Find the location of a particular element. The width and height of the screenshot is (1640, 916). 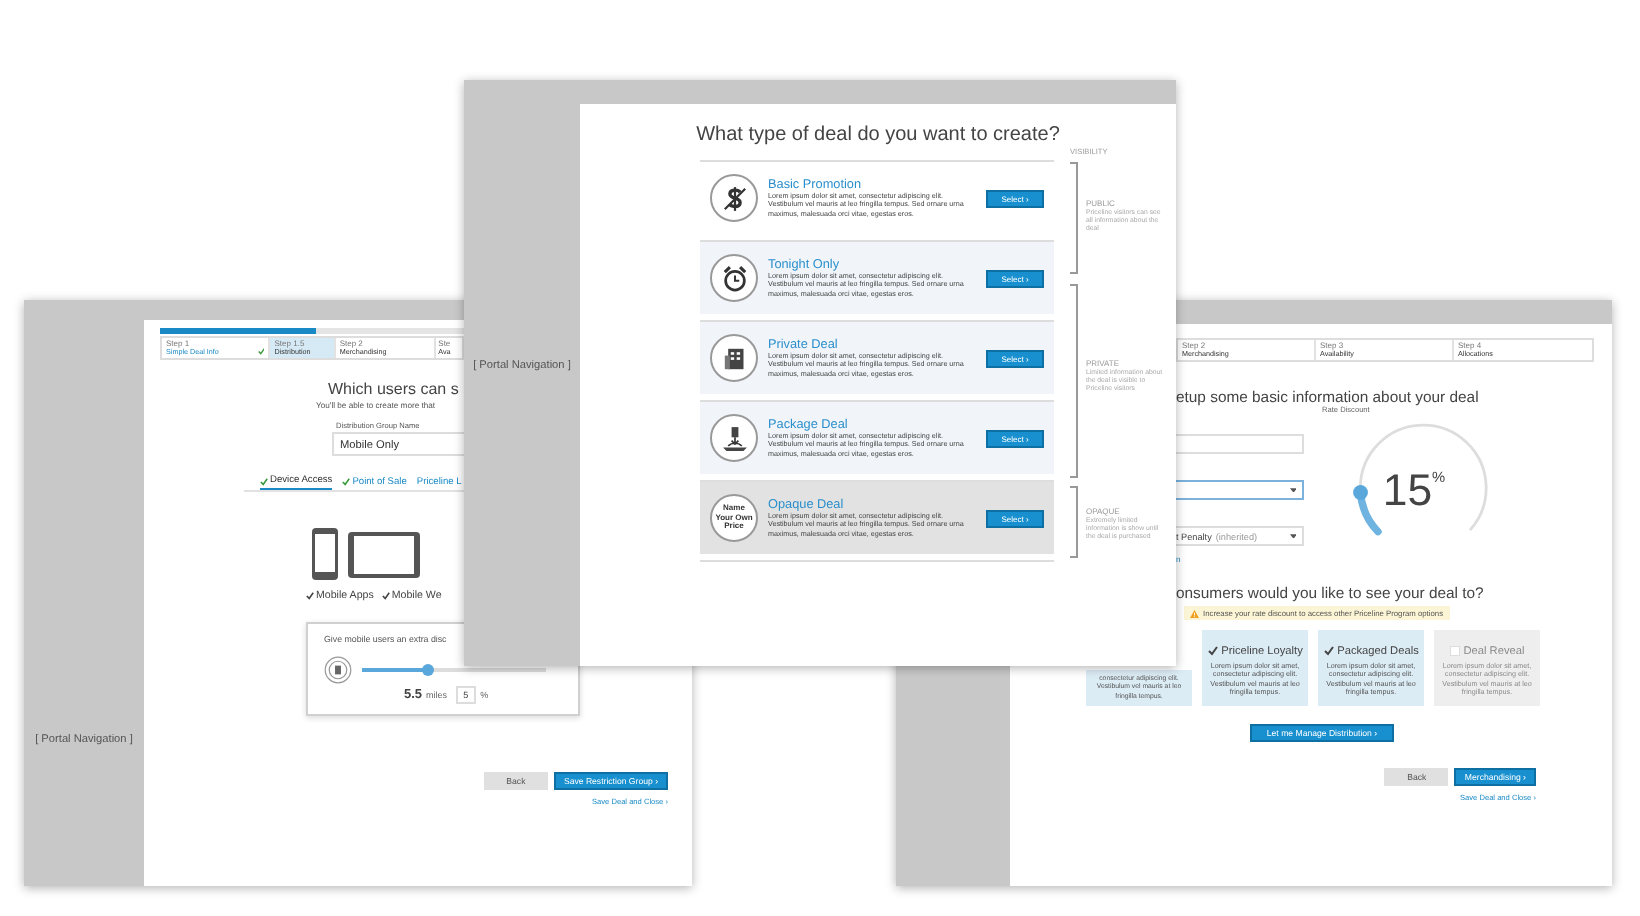

discount-value: 15$^{%}$ is located at coordinates (1414, 489).